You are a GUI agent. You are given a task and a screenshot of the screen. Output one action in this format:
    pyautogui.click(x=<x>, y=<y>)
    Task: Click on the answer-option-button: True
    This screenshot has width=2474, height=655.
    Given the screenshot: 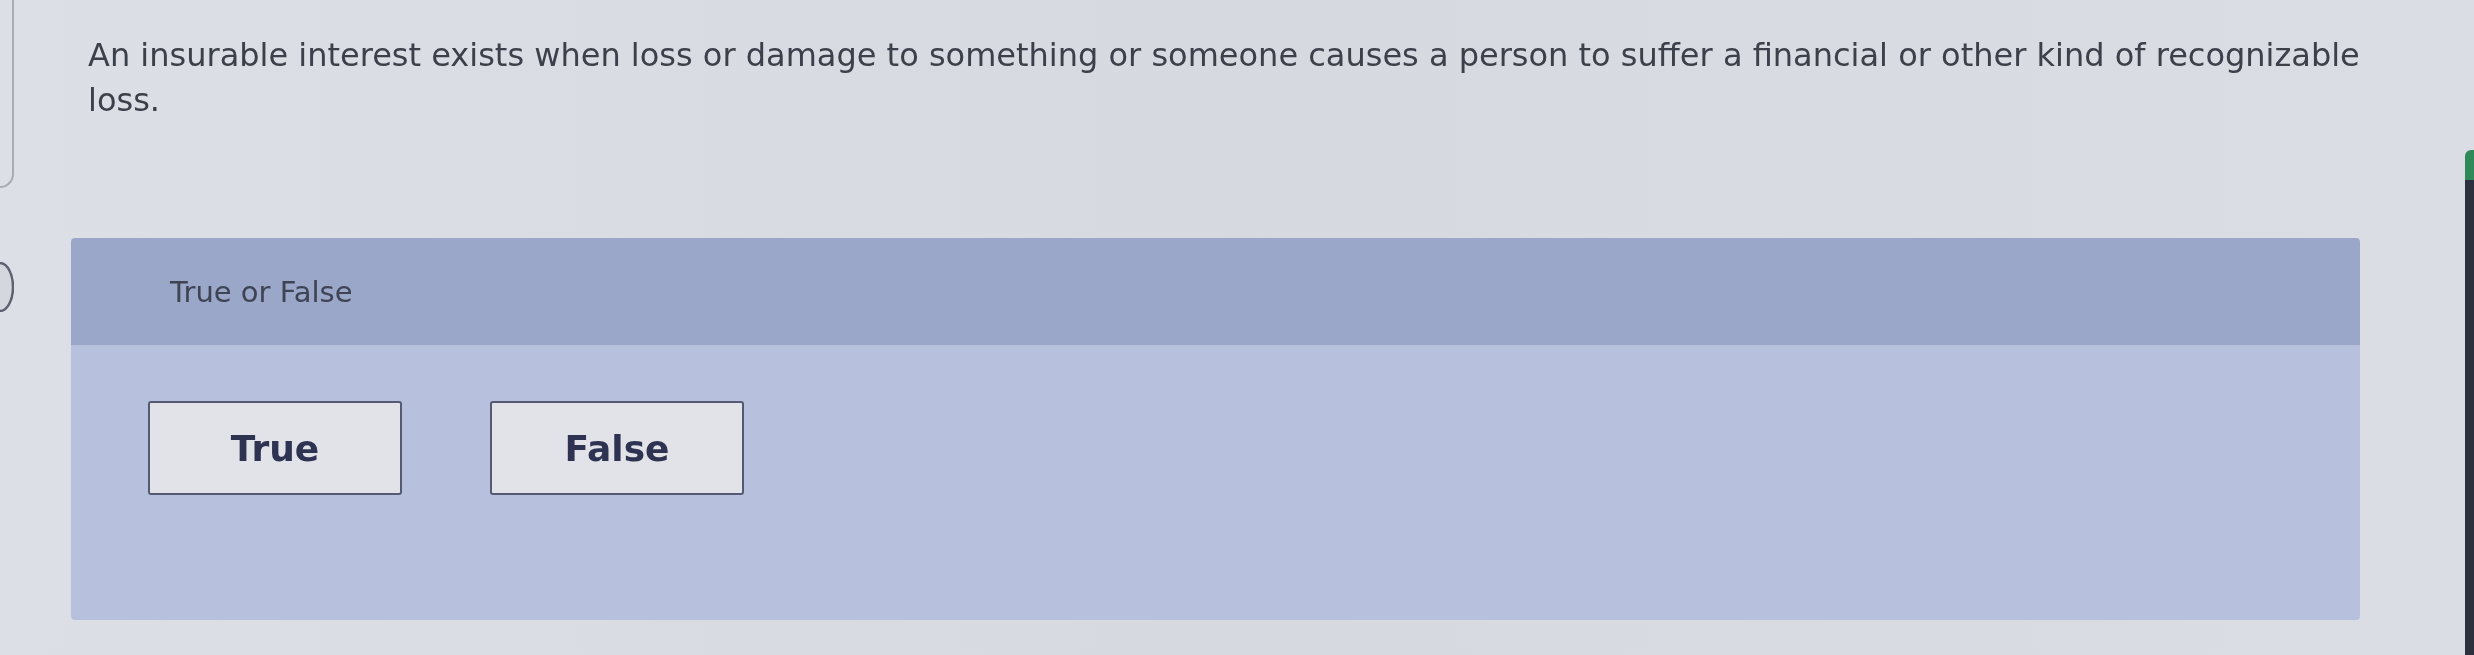 What is the action you would take?
    pyautogui.click(x=275, y=448)
    